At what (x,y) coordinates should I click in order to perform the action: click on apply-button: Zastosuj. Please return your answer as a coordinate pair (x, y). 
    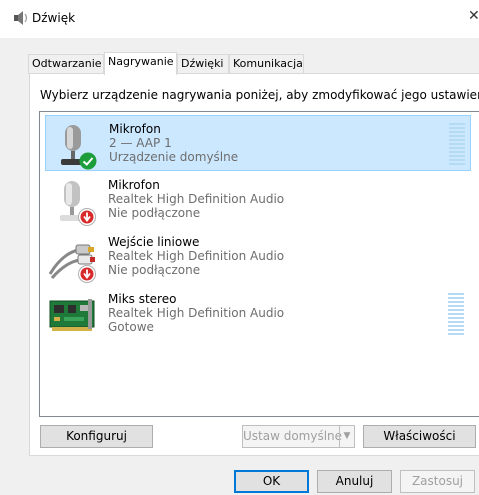
    Looking at the image, I should click on (437, 481).